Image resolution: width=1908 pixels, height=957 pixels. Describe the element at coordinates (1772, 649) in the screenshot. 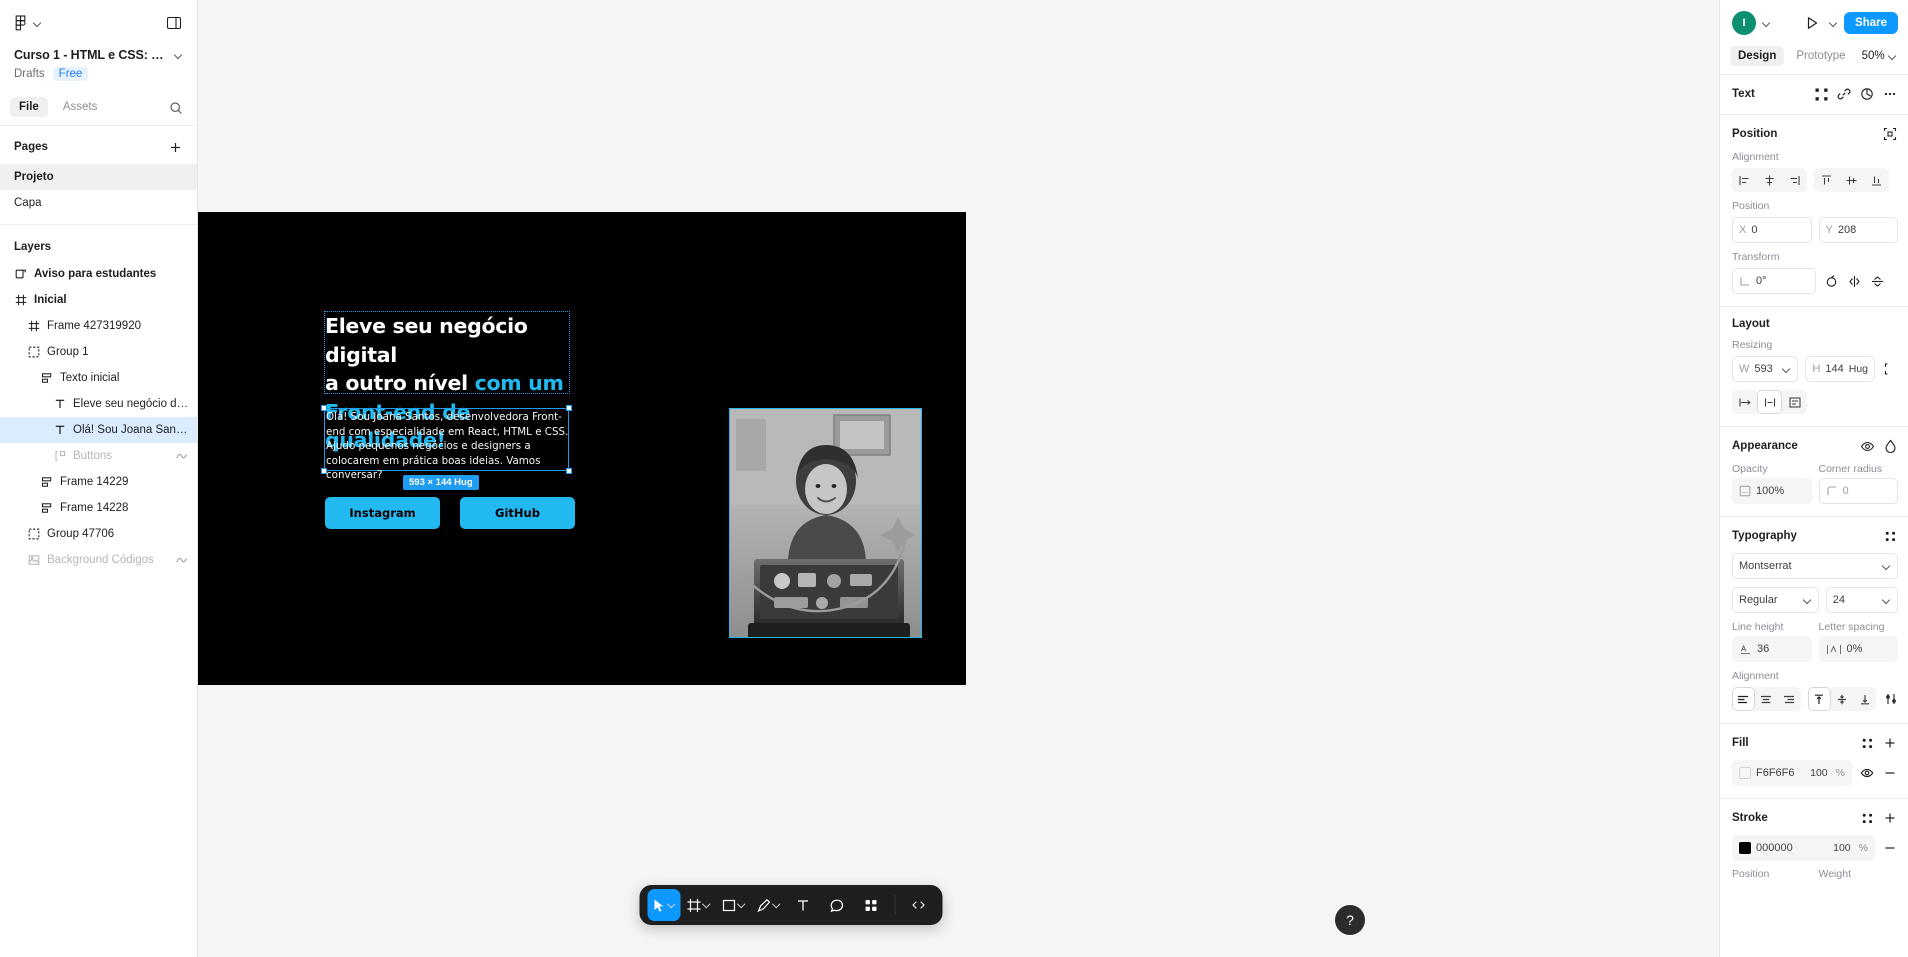

I see `line-height-input: 36` at that location.